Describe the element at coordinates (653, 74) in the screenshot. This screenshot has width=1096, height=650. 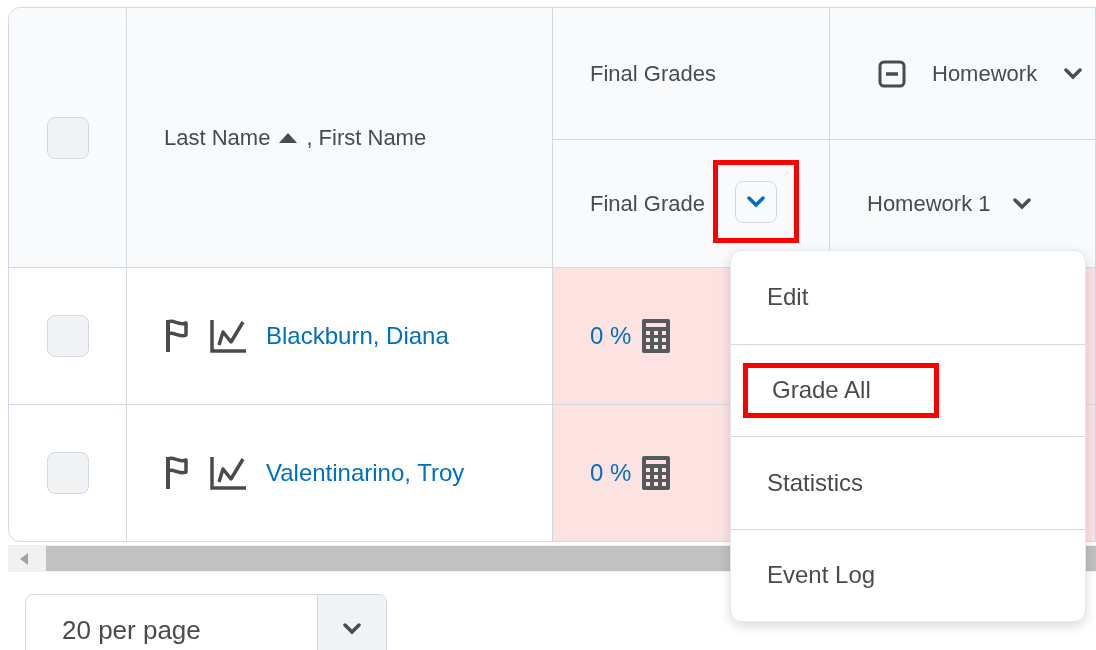
I see `group-header: Final Grades` at that location.